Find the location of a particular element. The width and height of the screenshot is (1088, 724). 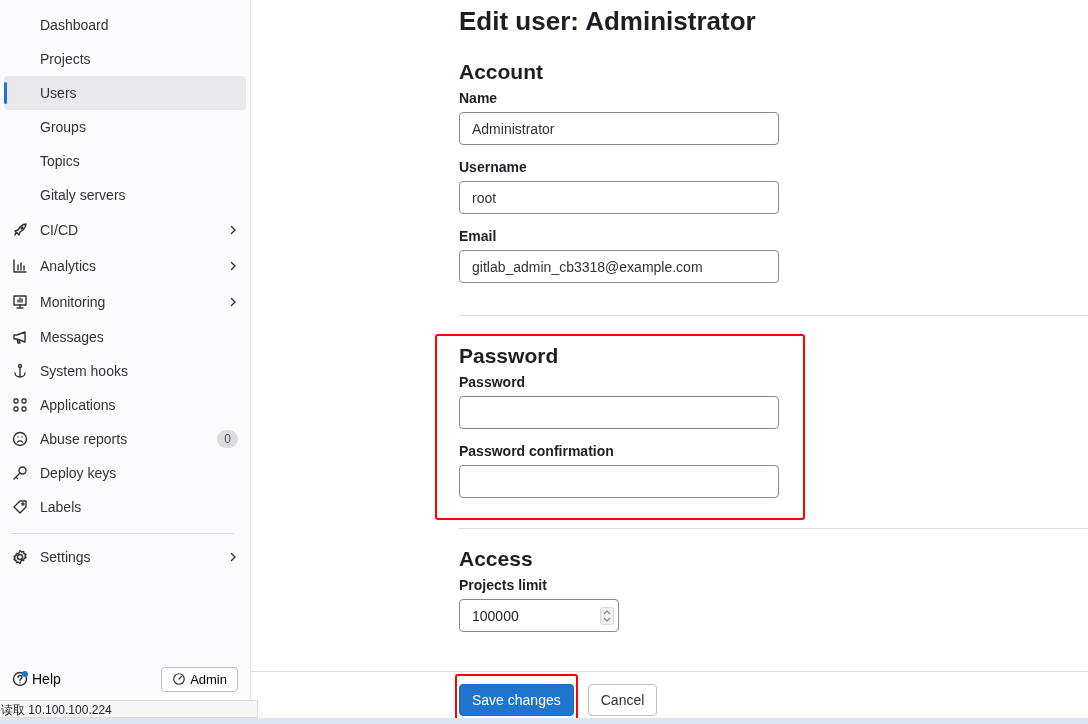

section-heading: Account is located at coordinates (501, 72).